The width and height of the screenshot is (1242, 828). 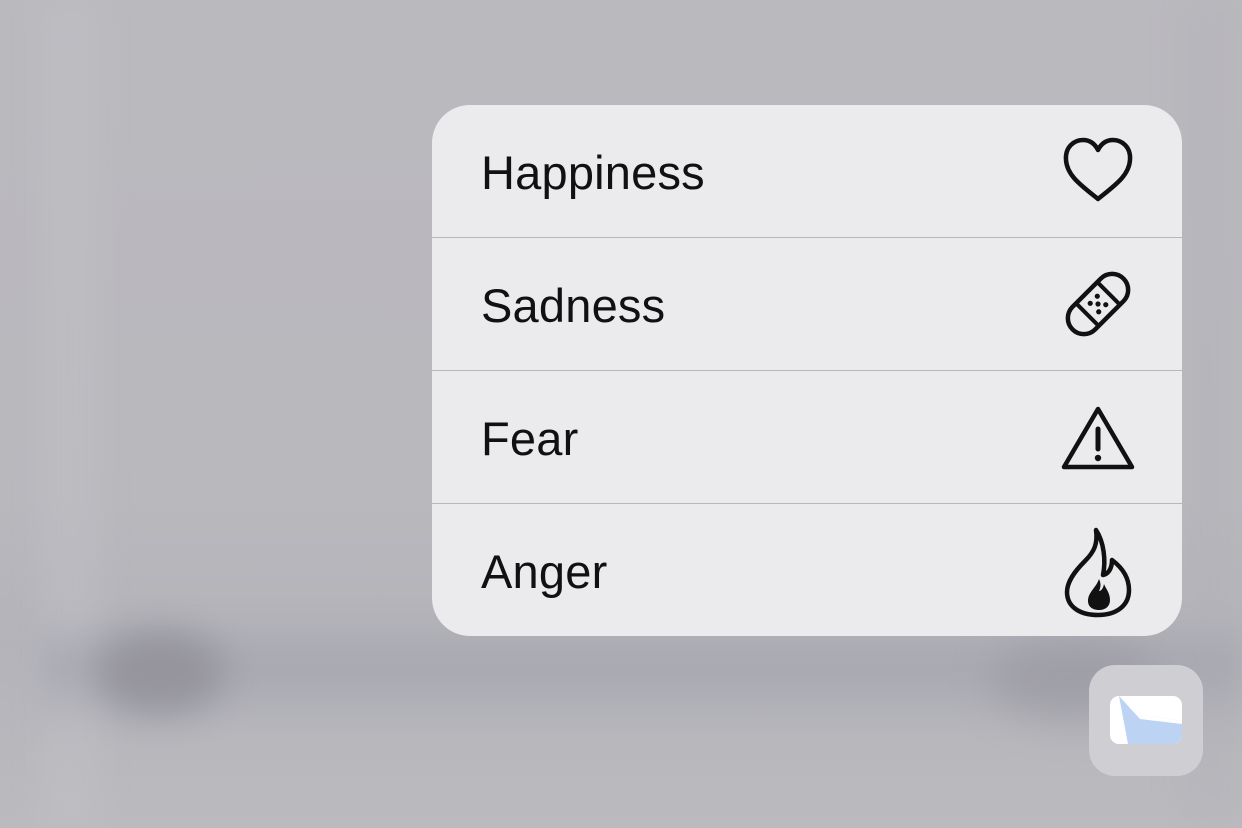 I want to click on menu-item-anger: Anger, so click(x=807, y=570).